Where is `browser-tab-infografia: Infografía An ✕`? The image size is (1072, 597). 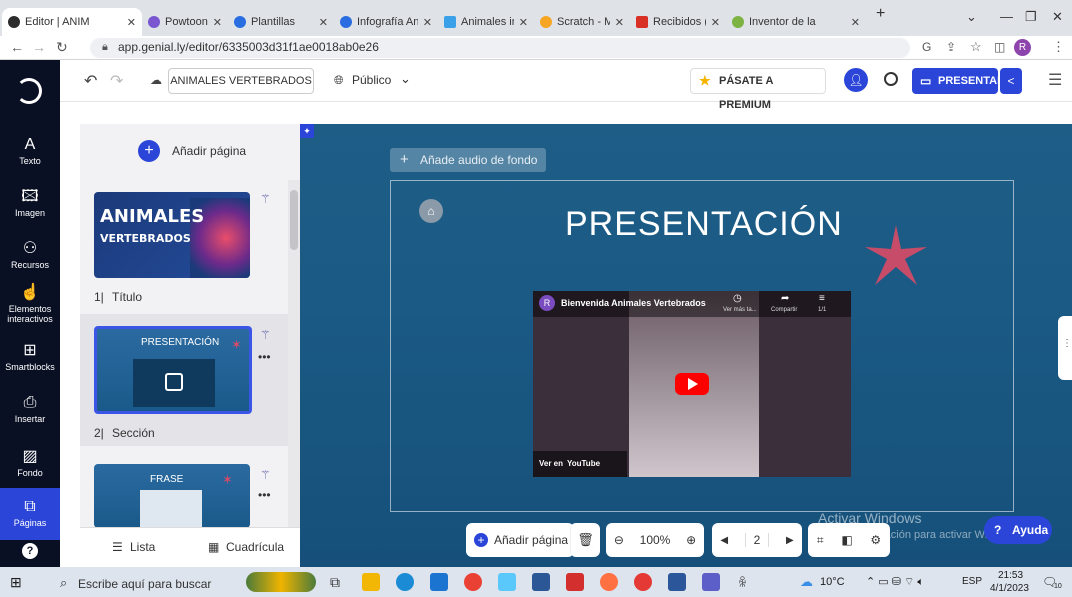
browser-tab-infografia: Infografía An ✕ is located at coordinates (386, 22).